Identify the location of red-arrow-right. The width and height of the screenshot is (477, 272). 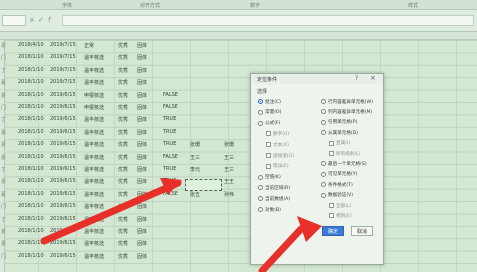
(281, 248).